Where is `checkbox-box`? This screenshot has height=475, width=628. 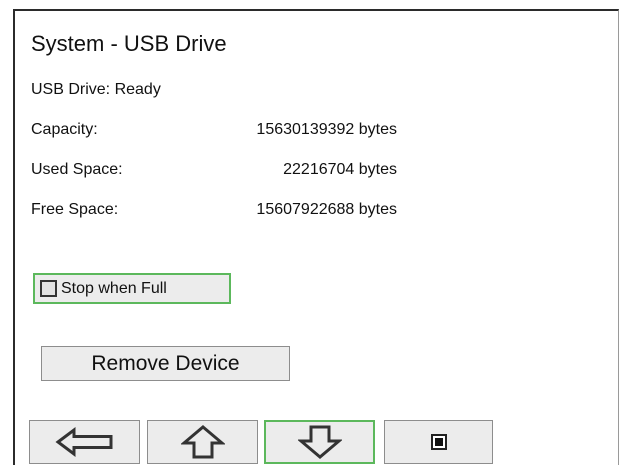 checkbox-box is located at coordinates (48, 288).